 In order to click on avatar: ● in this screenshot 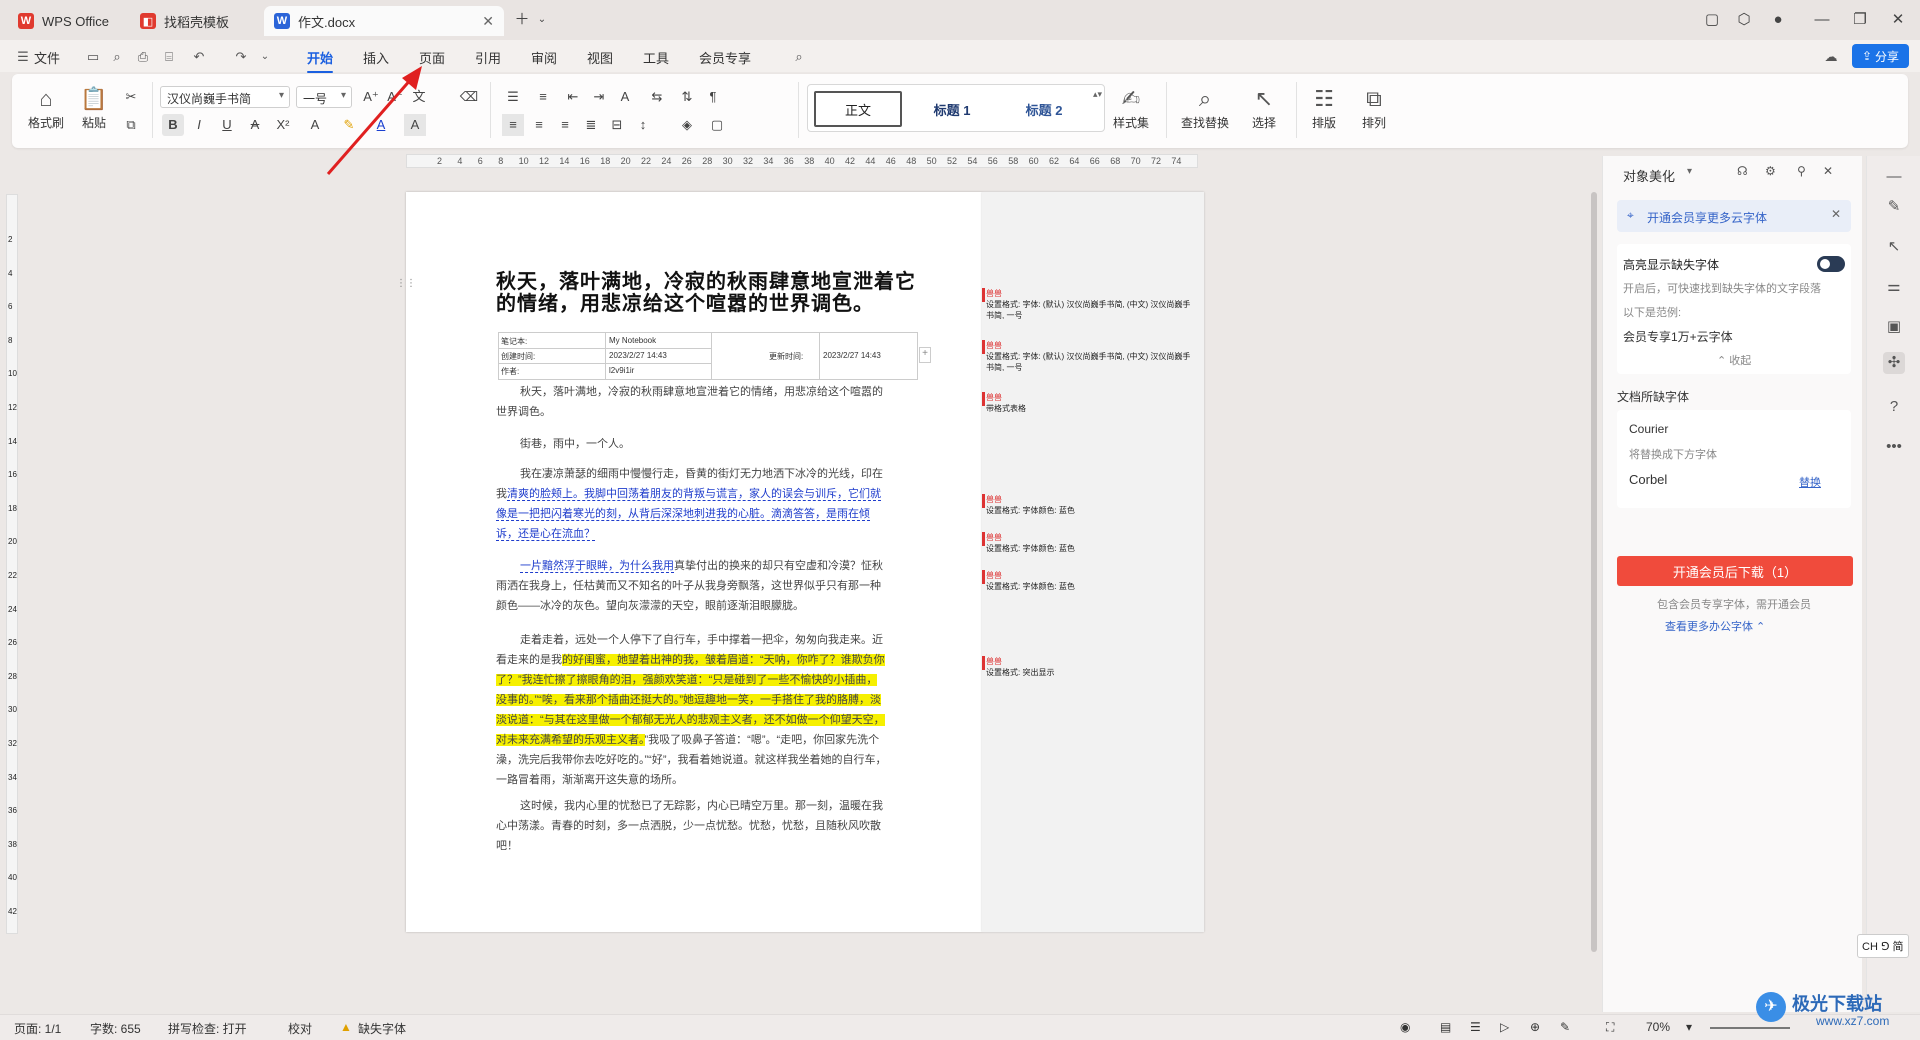, I will do `click(1778, 20)`.